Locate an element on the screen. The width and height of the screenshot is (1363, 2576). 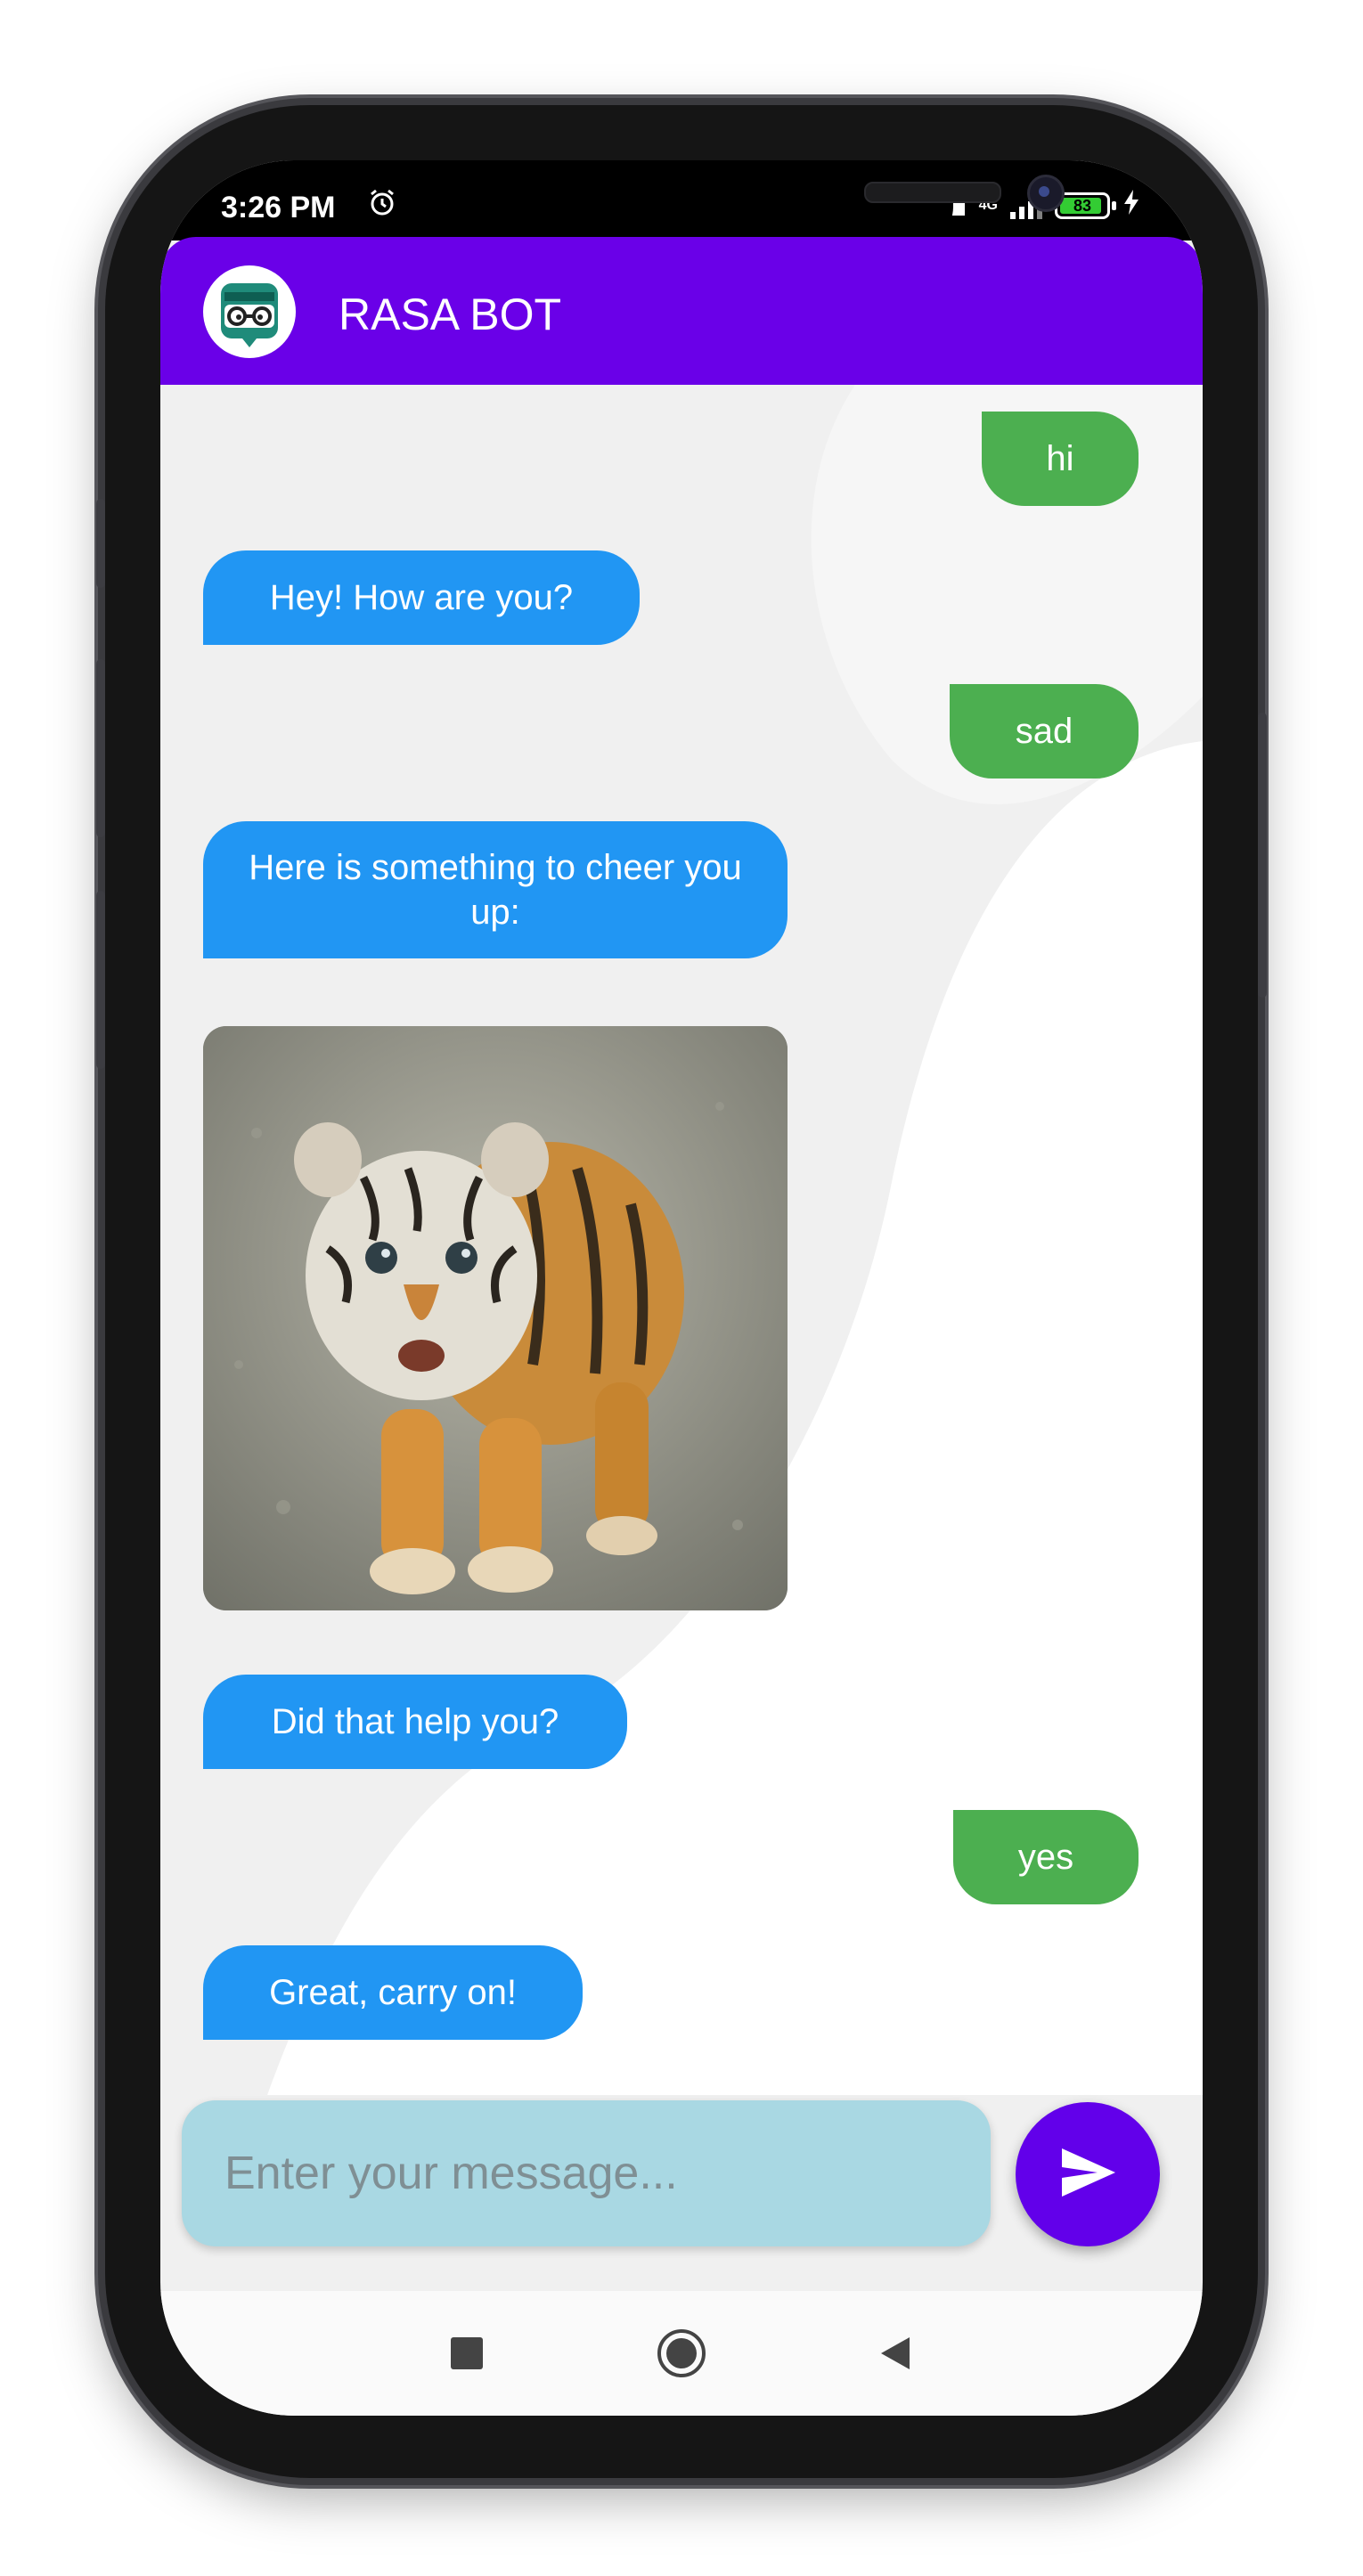
tiger-cub-image is located at coordinates (496, 1318).